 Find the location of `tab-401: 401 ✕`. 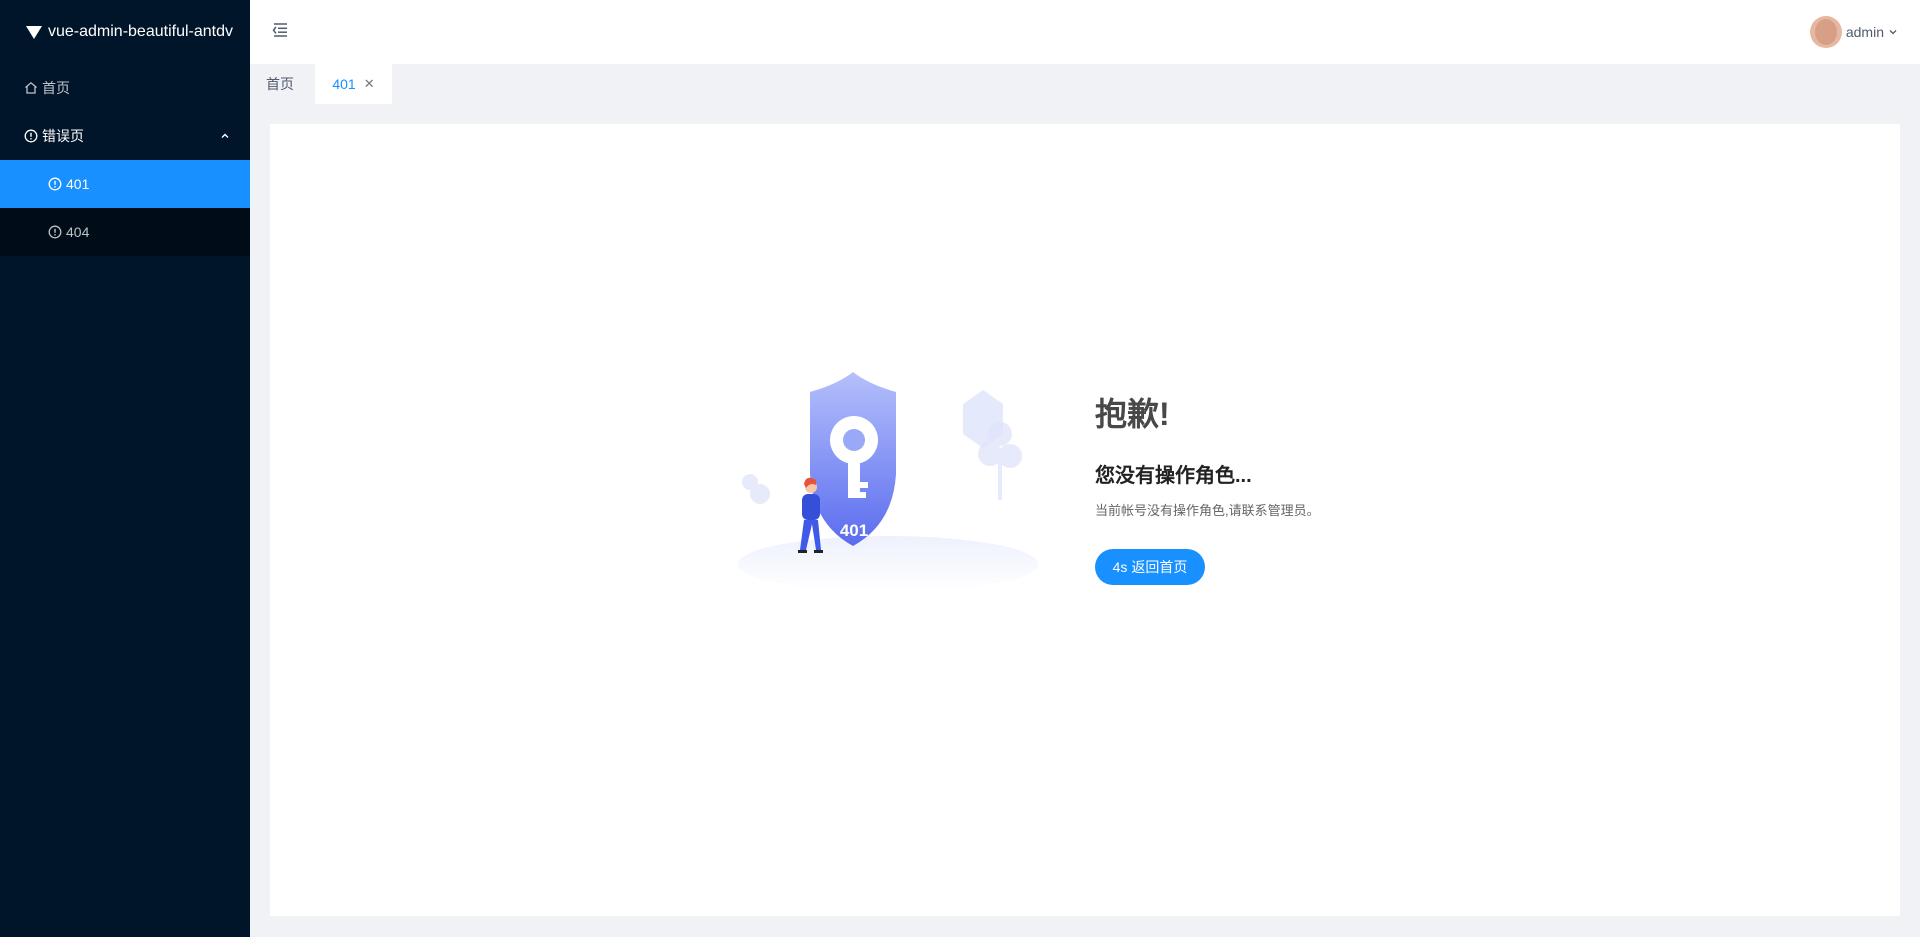

tab-401: 401 ✕ is located at coordinates (353, 84).